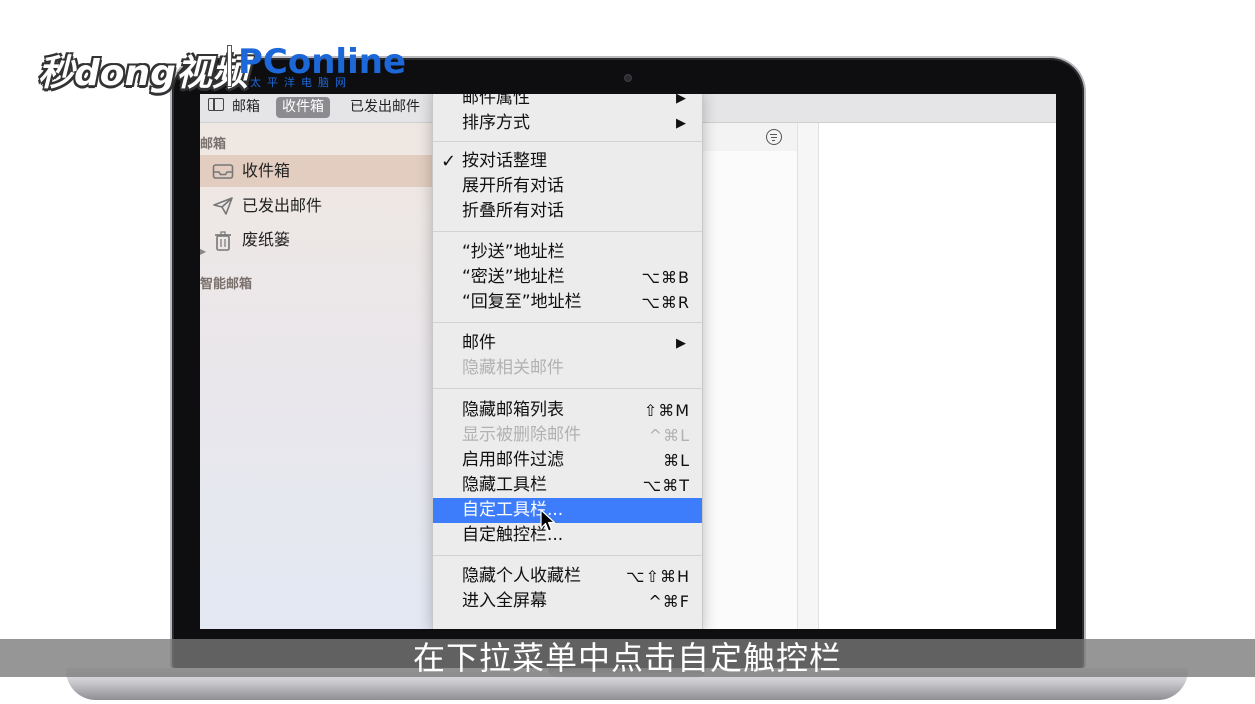  Describe the element at coordinates (143, 73) in the screenshot. I see `miaodong-logo: 秒dong视频` at that location.